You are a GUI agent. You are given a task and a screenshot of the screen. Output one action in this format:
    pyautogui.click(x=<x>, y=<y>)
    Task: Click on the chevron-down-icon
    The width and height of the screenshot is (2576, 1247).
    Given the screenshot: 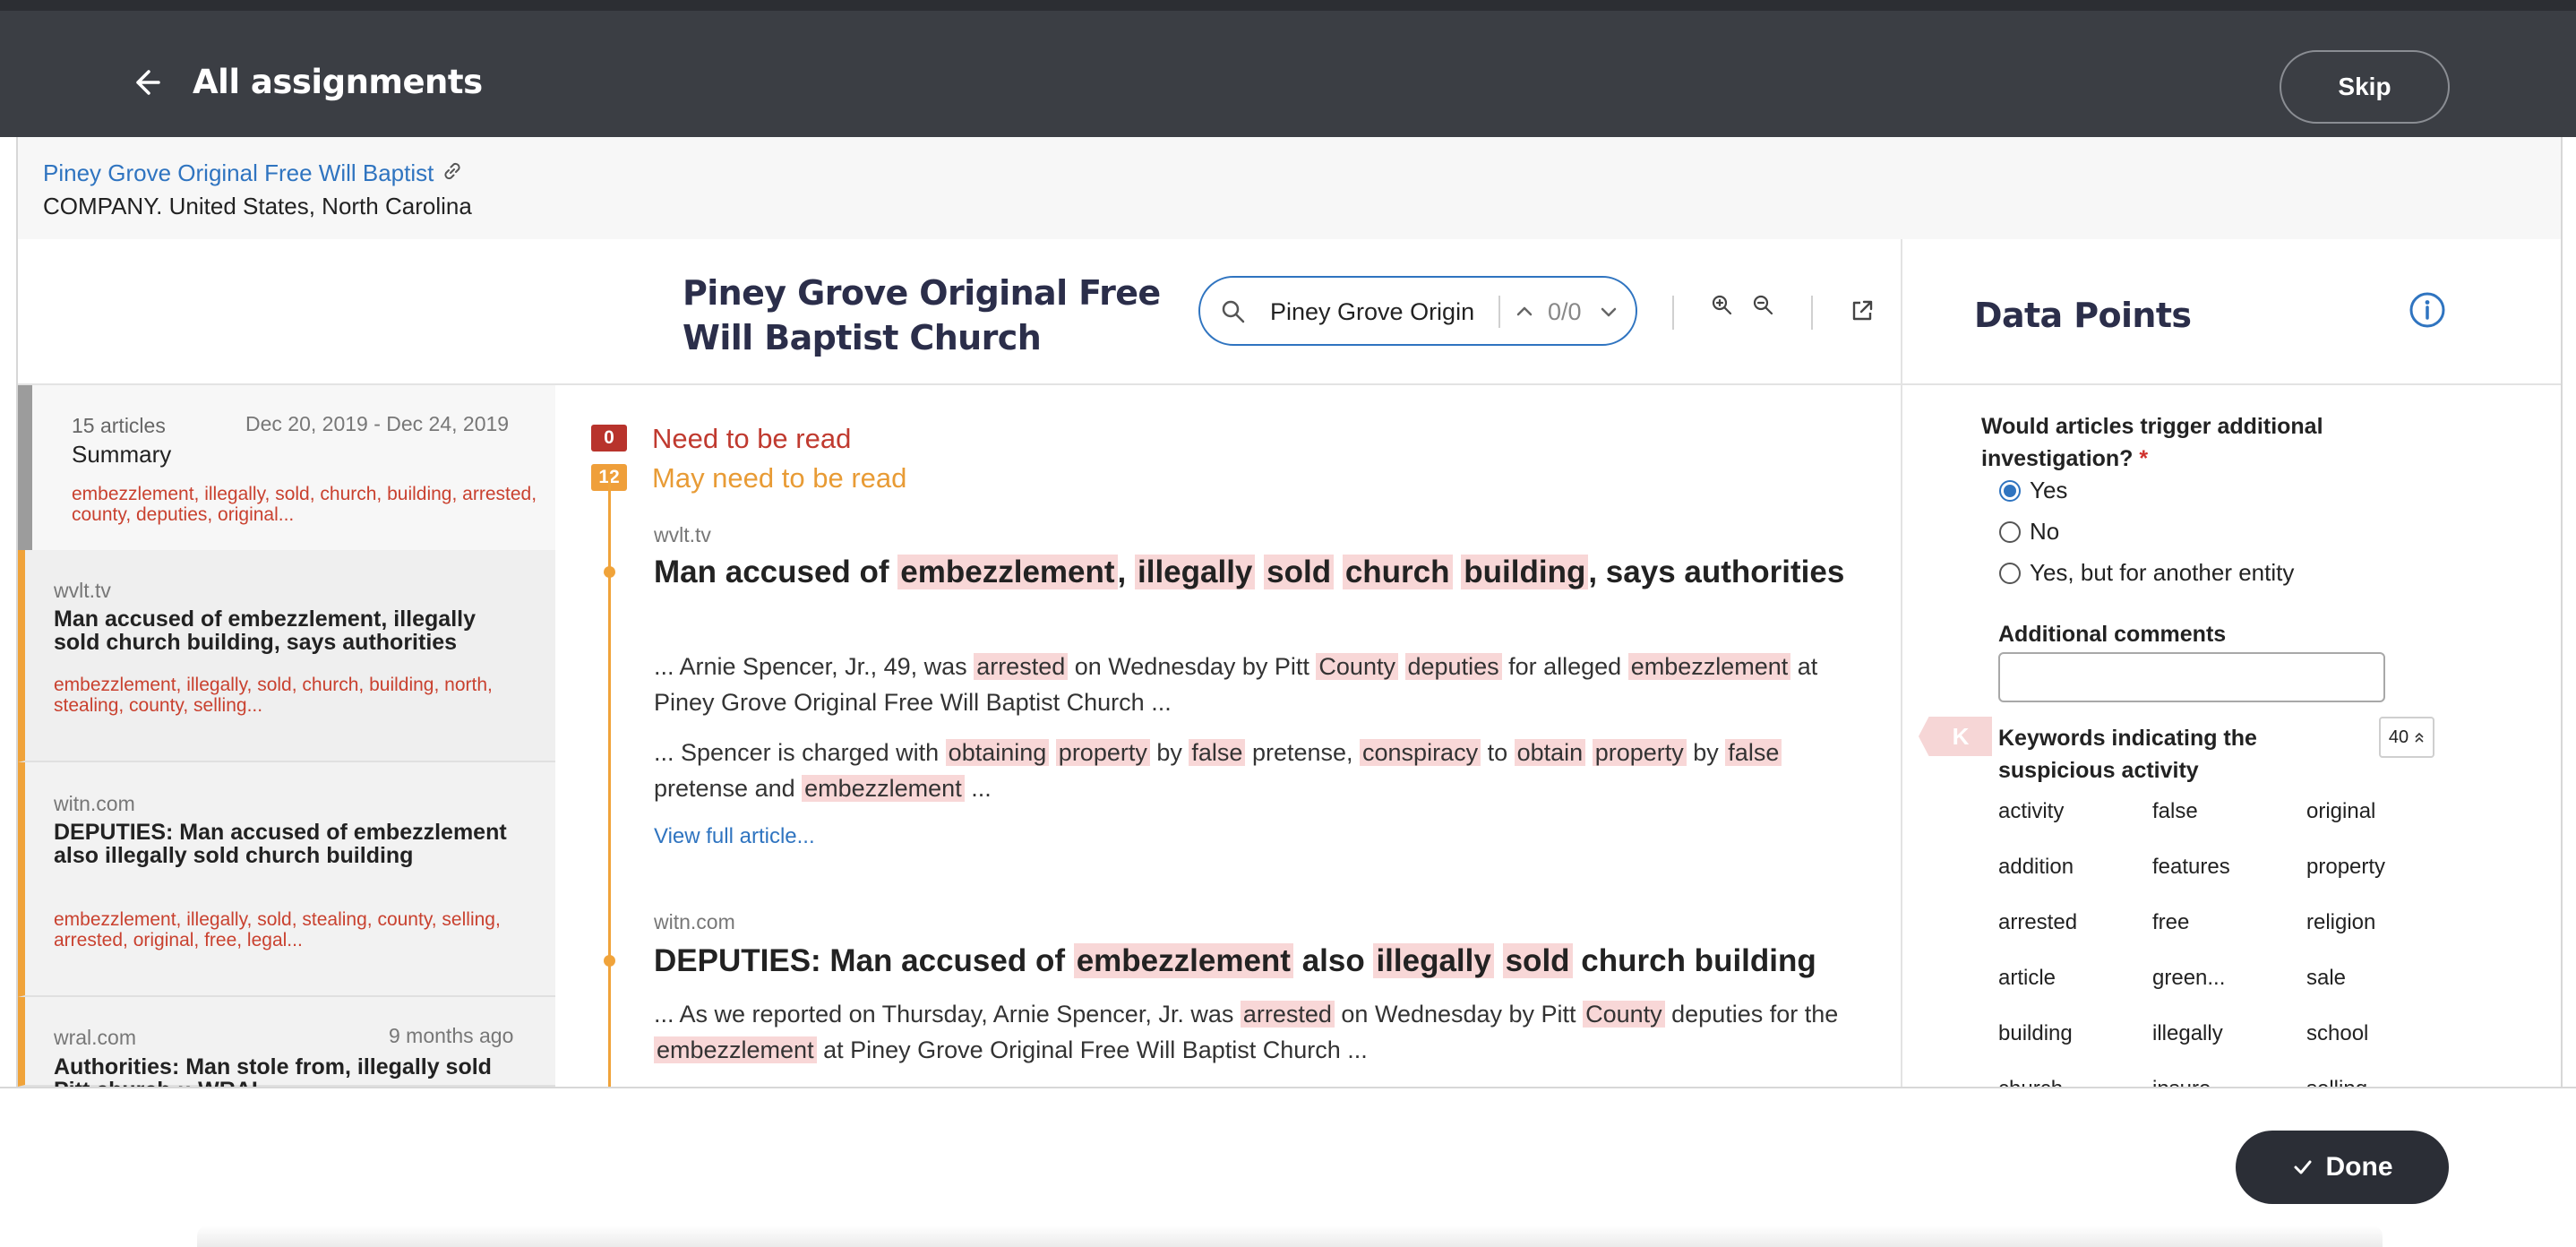 What is the action you would take?
    pyautogui.click(x=1608, y=311)
    